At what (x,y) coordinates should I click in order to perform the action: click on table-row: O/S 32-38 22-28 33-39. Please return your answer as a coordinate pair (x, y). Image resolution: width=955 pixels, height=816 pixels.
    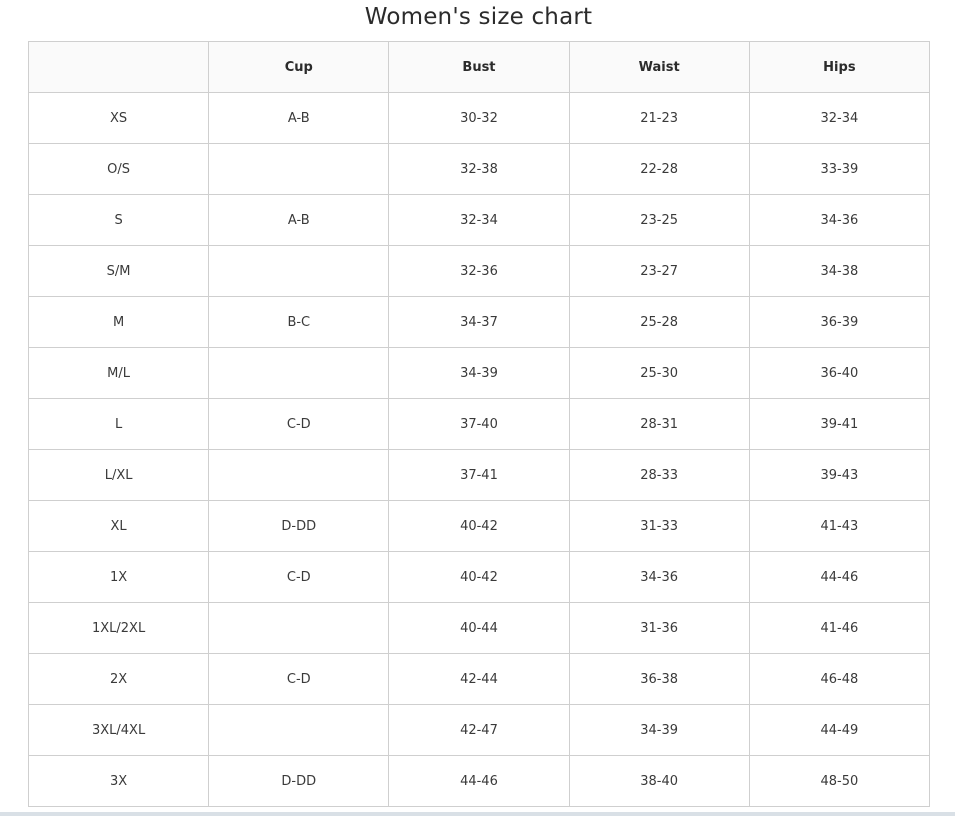
    Looking at the image, I should click on (479, 169).